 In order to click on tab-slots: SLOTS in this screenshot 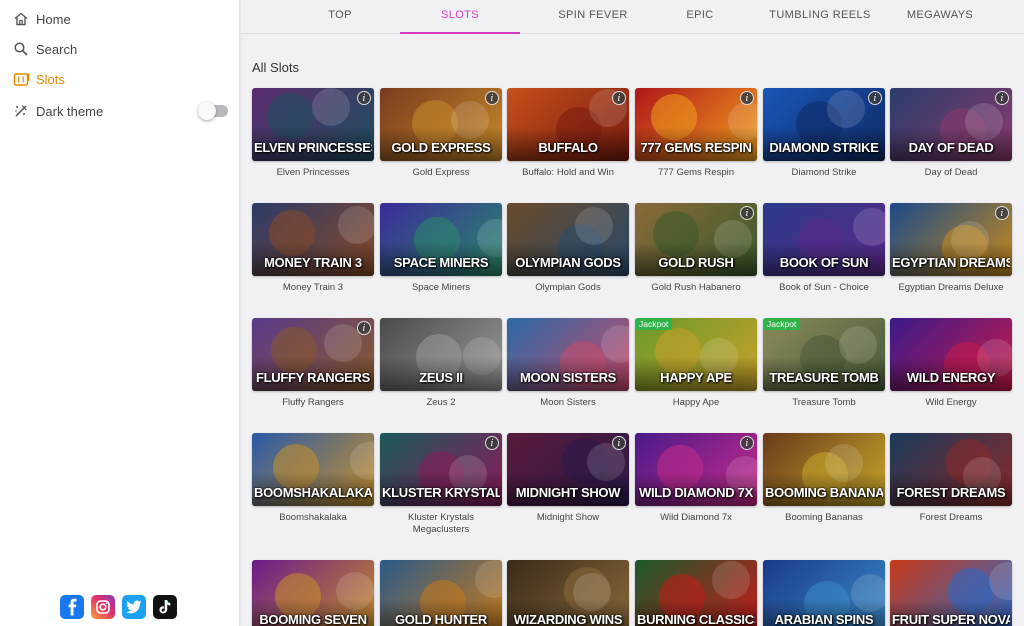, I will do `click(460, 17)`.